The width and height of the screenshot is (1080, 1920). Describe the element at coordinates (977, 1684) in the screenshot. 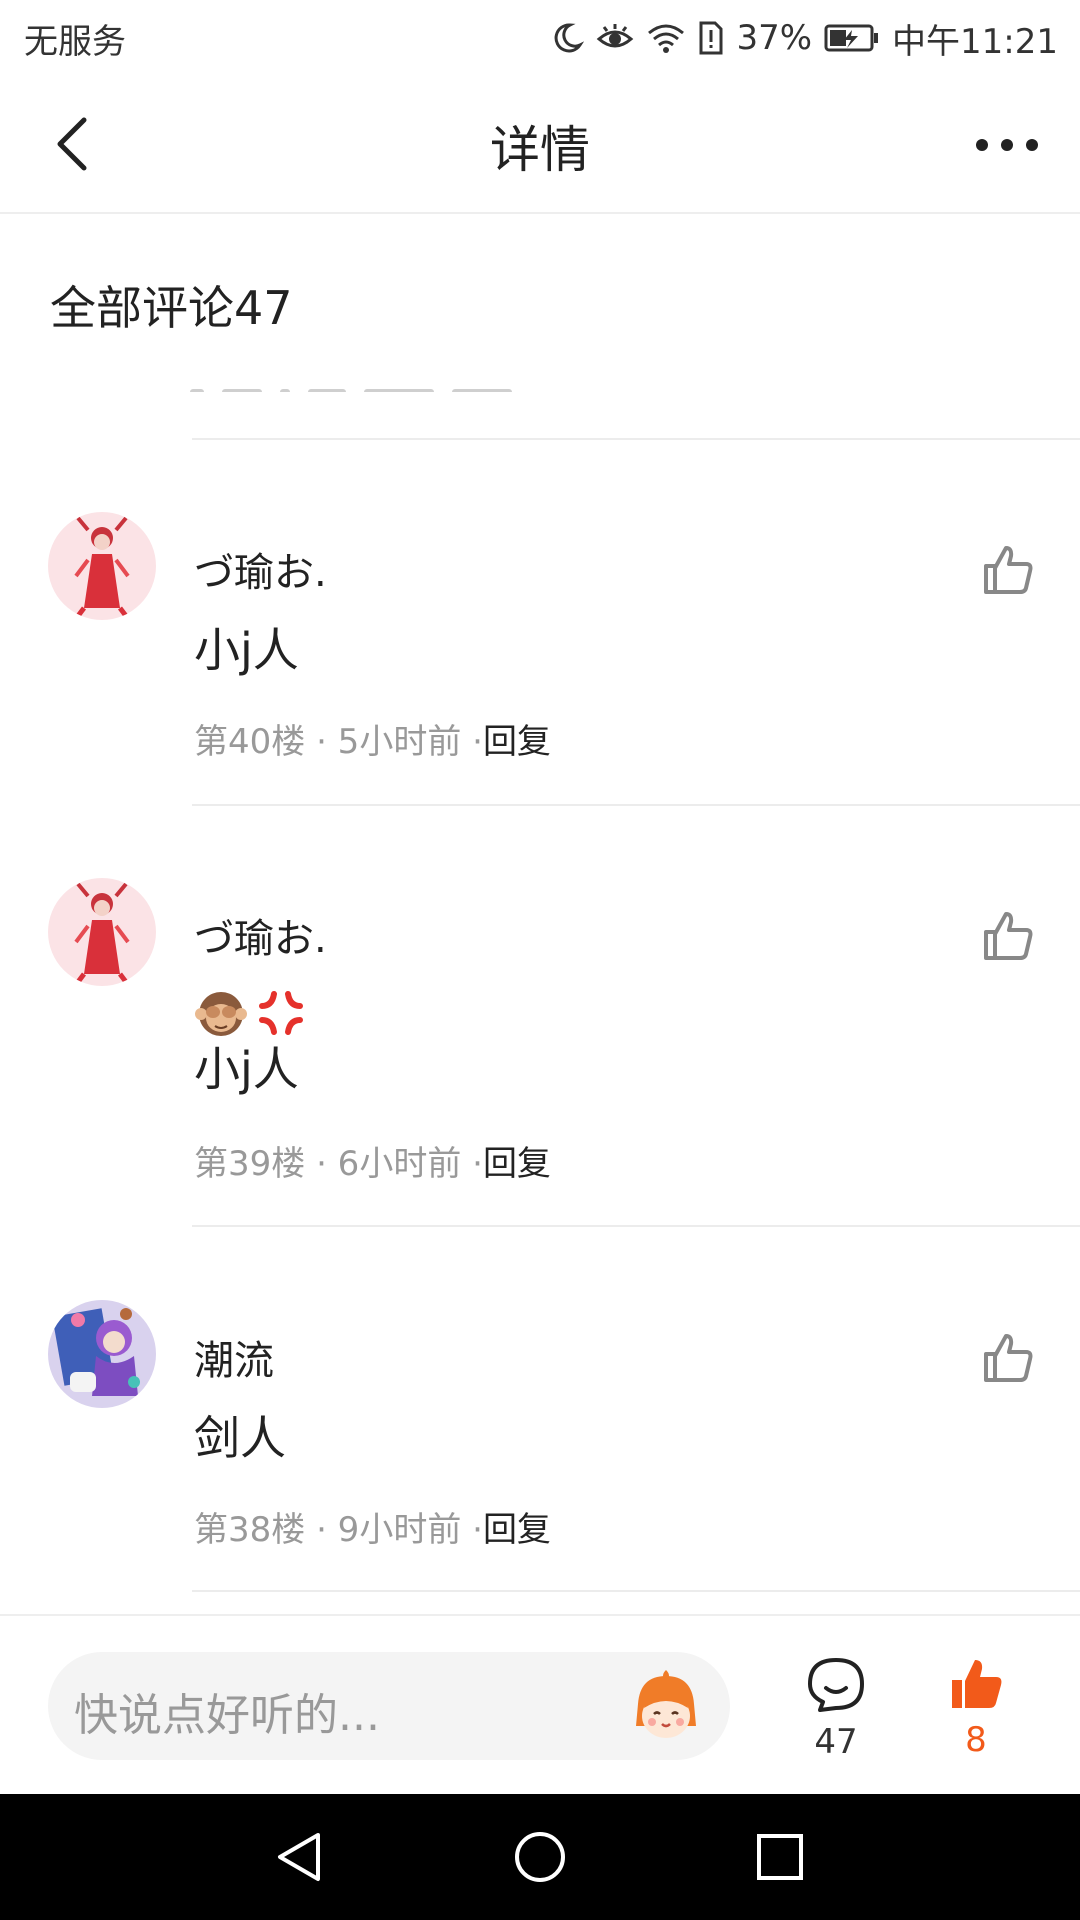

I see `thumbs-up-filled-icon` at that location.